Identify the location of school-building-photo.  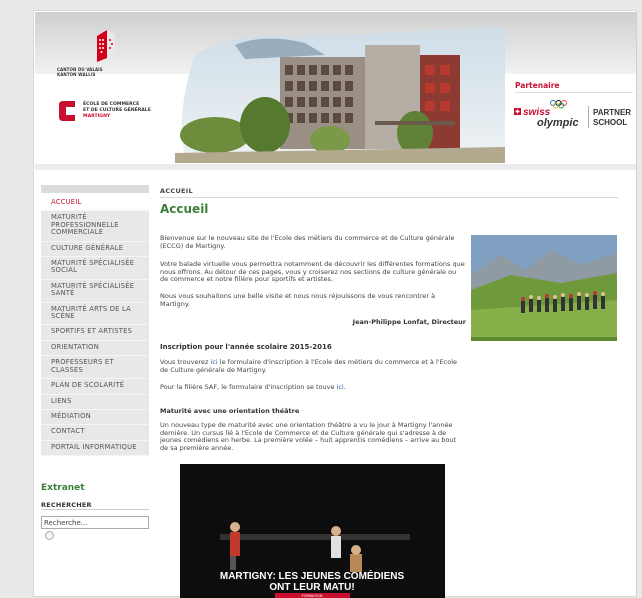
(340, 95).